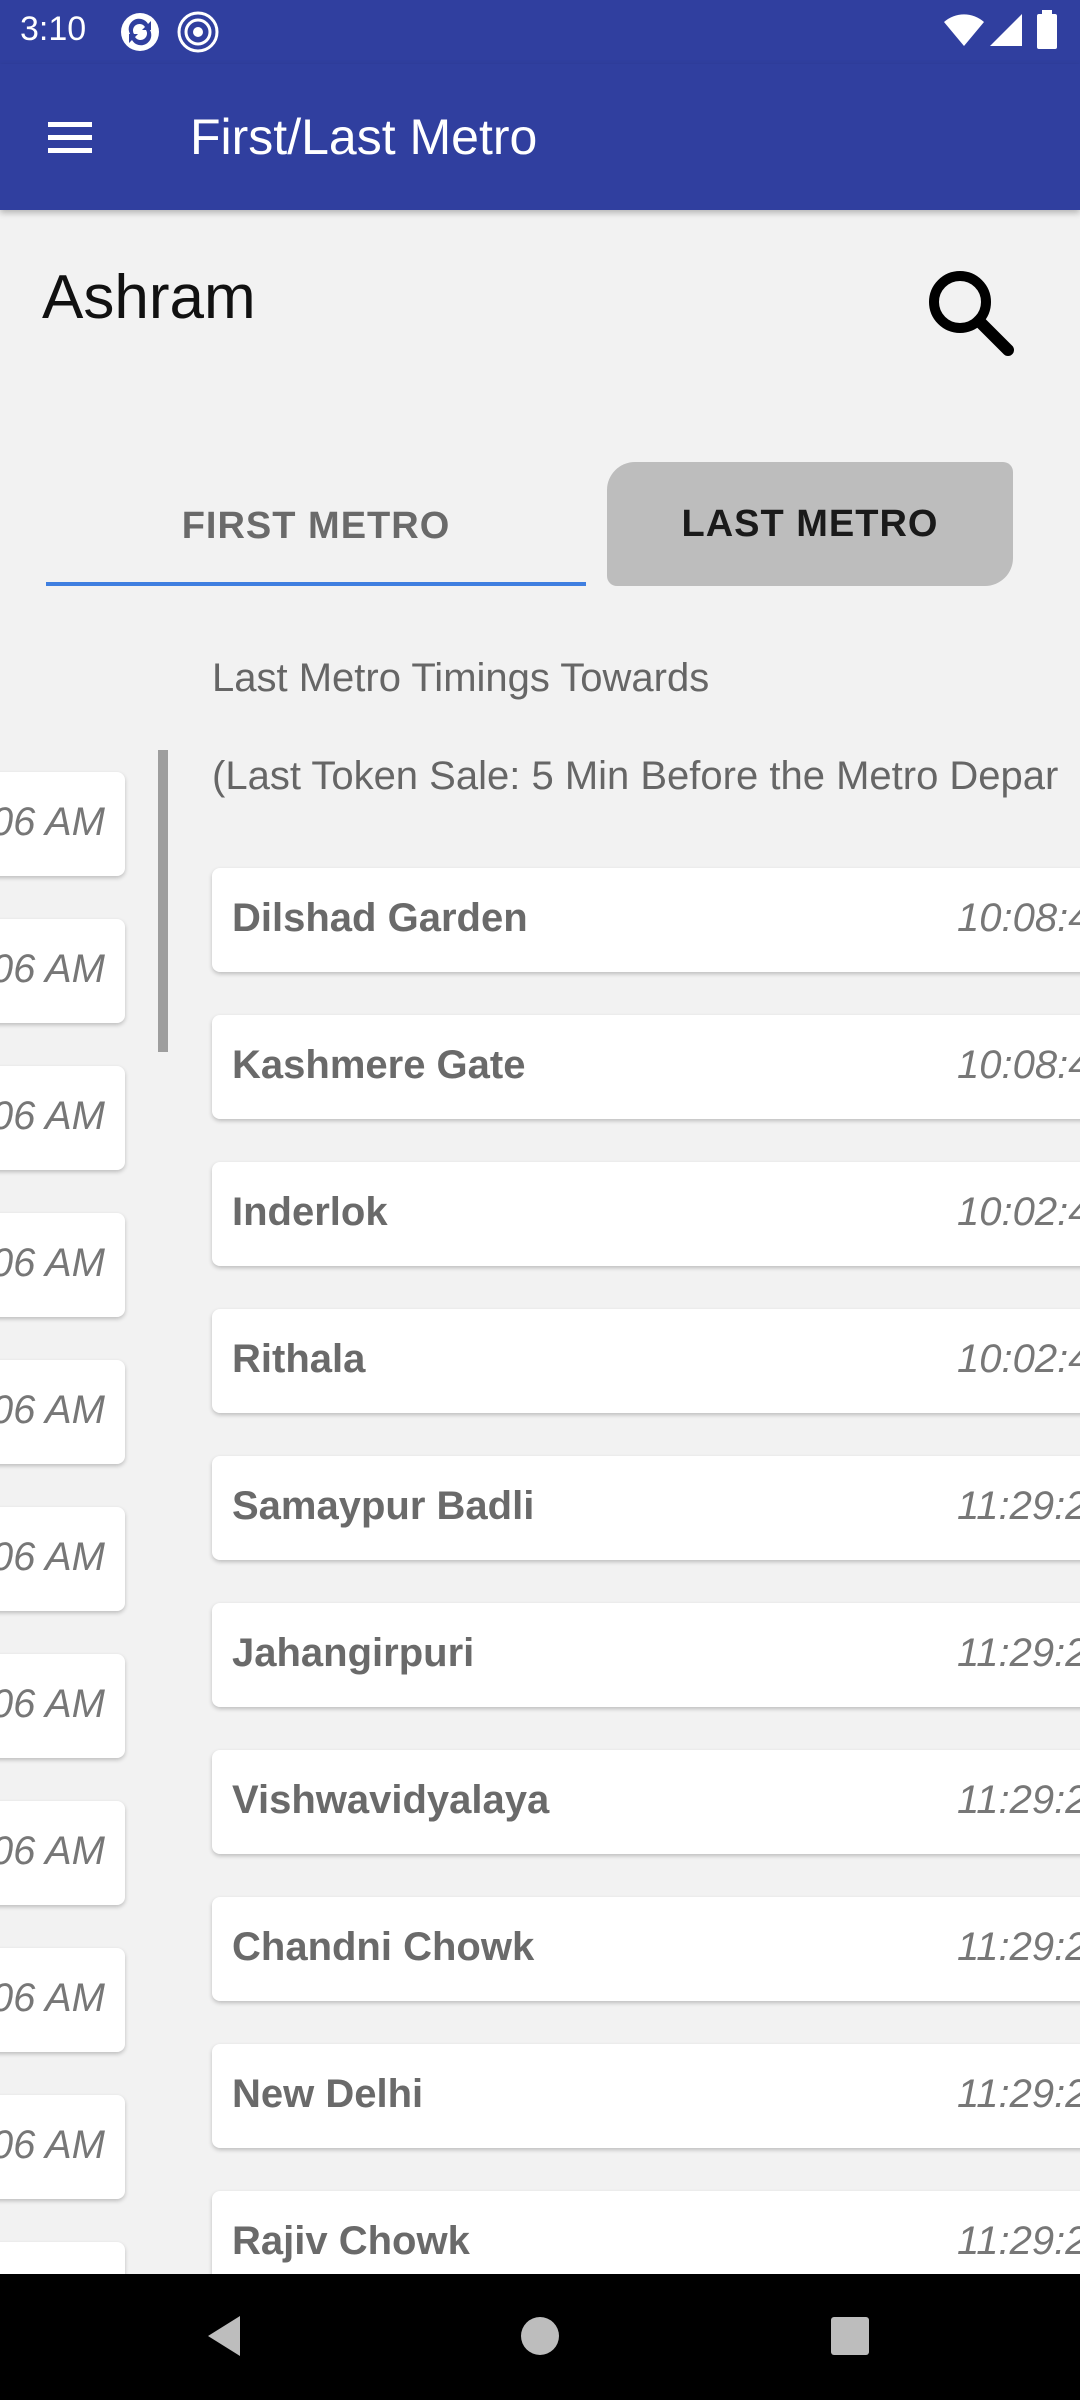  What do you see at coordinates (646, 1802) in the screenshot?
I see `station-row: Vishwavidyalaya 11:29:2` at bounding box center [646, 1802].